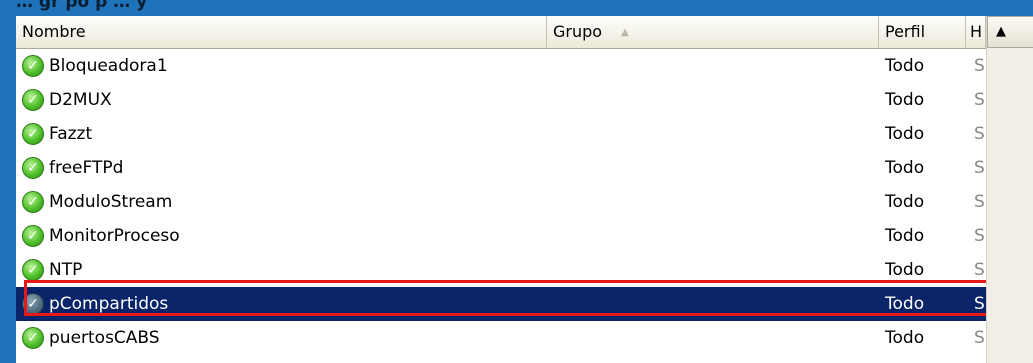  Describe the element at coordinates (516, 8) in the screenshot. I see `top-caption-strip: … gr po p … y` at that location.